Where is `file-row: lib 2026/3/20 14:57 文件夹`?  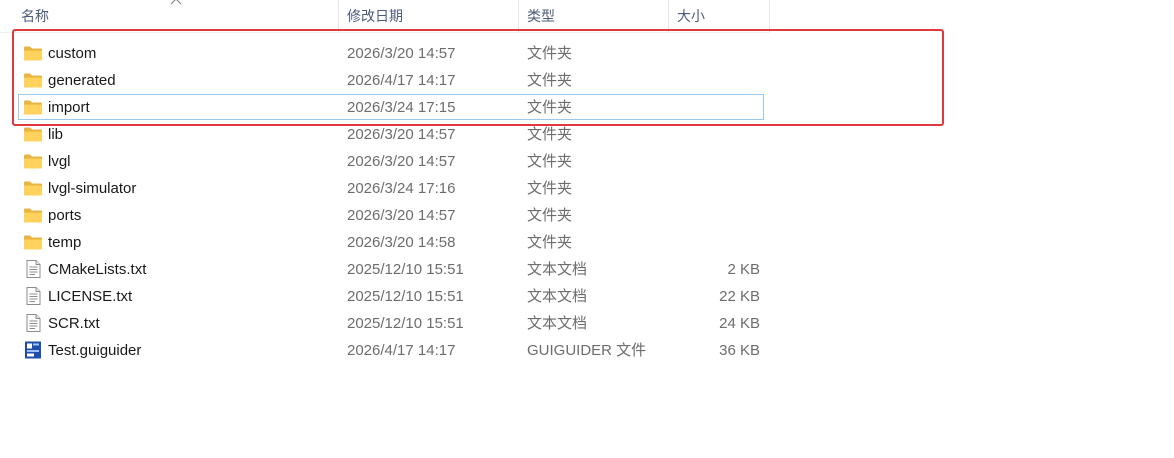 file-row: lib 2026/3/20 14:57 文件夹 is located at coordinates (385, 134).